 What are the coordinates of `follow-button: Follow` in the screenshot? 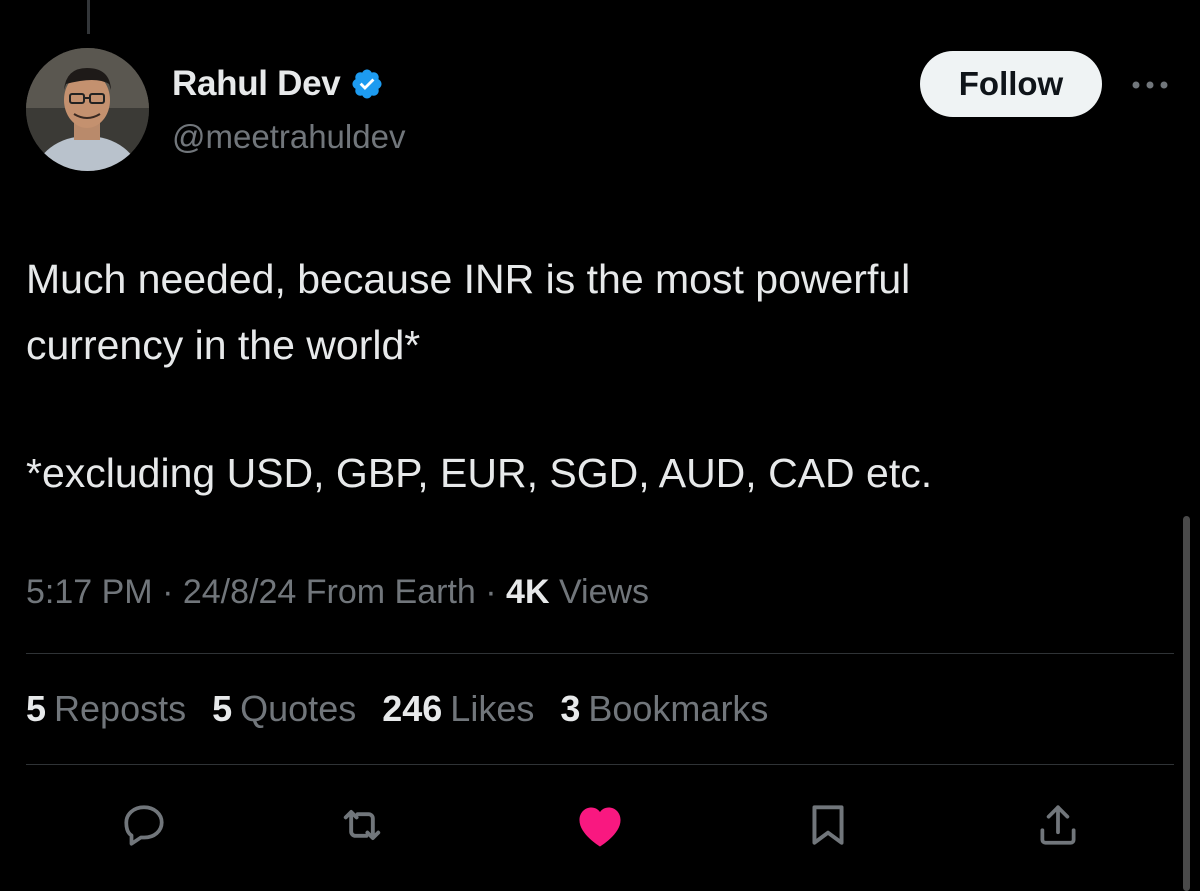 It's located at (1011, 84).